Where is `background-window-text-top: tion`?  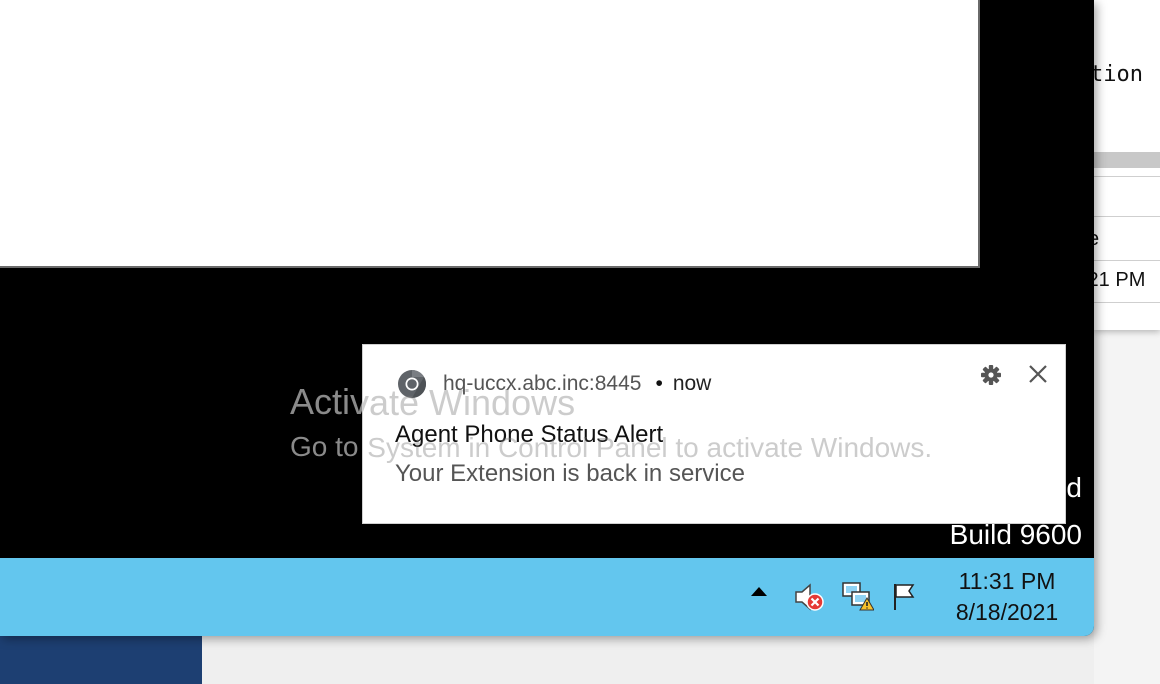 background-window-text-top: tion is located at coordinates (1118, 74).